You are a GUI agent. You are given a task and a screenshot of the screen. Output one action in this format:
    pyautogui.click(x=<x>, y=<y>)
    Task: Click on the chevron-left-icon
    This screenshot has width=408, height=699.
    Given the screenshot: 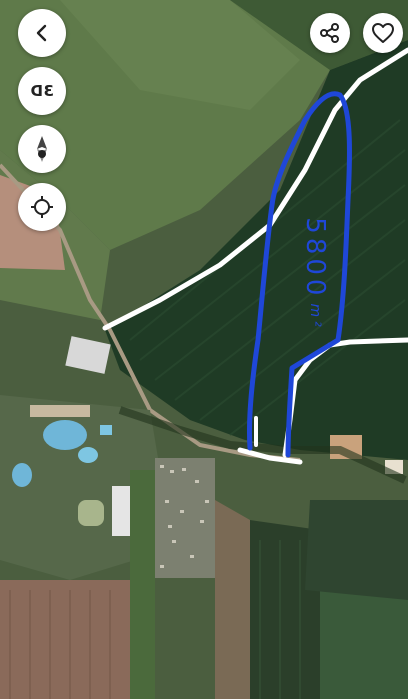 What is the action you would take?
    pyautogui.click(x=42, y=33)
    